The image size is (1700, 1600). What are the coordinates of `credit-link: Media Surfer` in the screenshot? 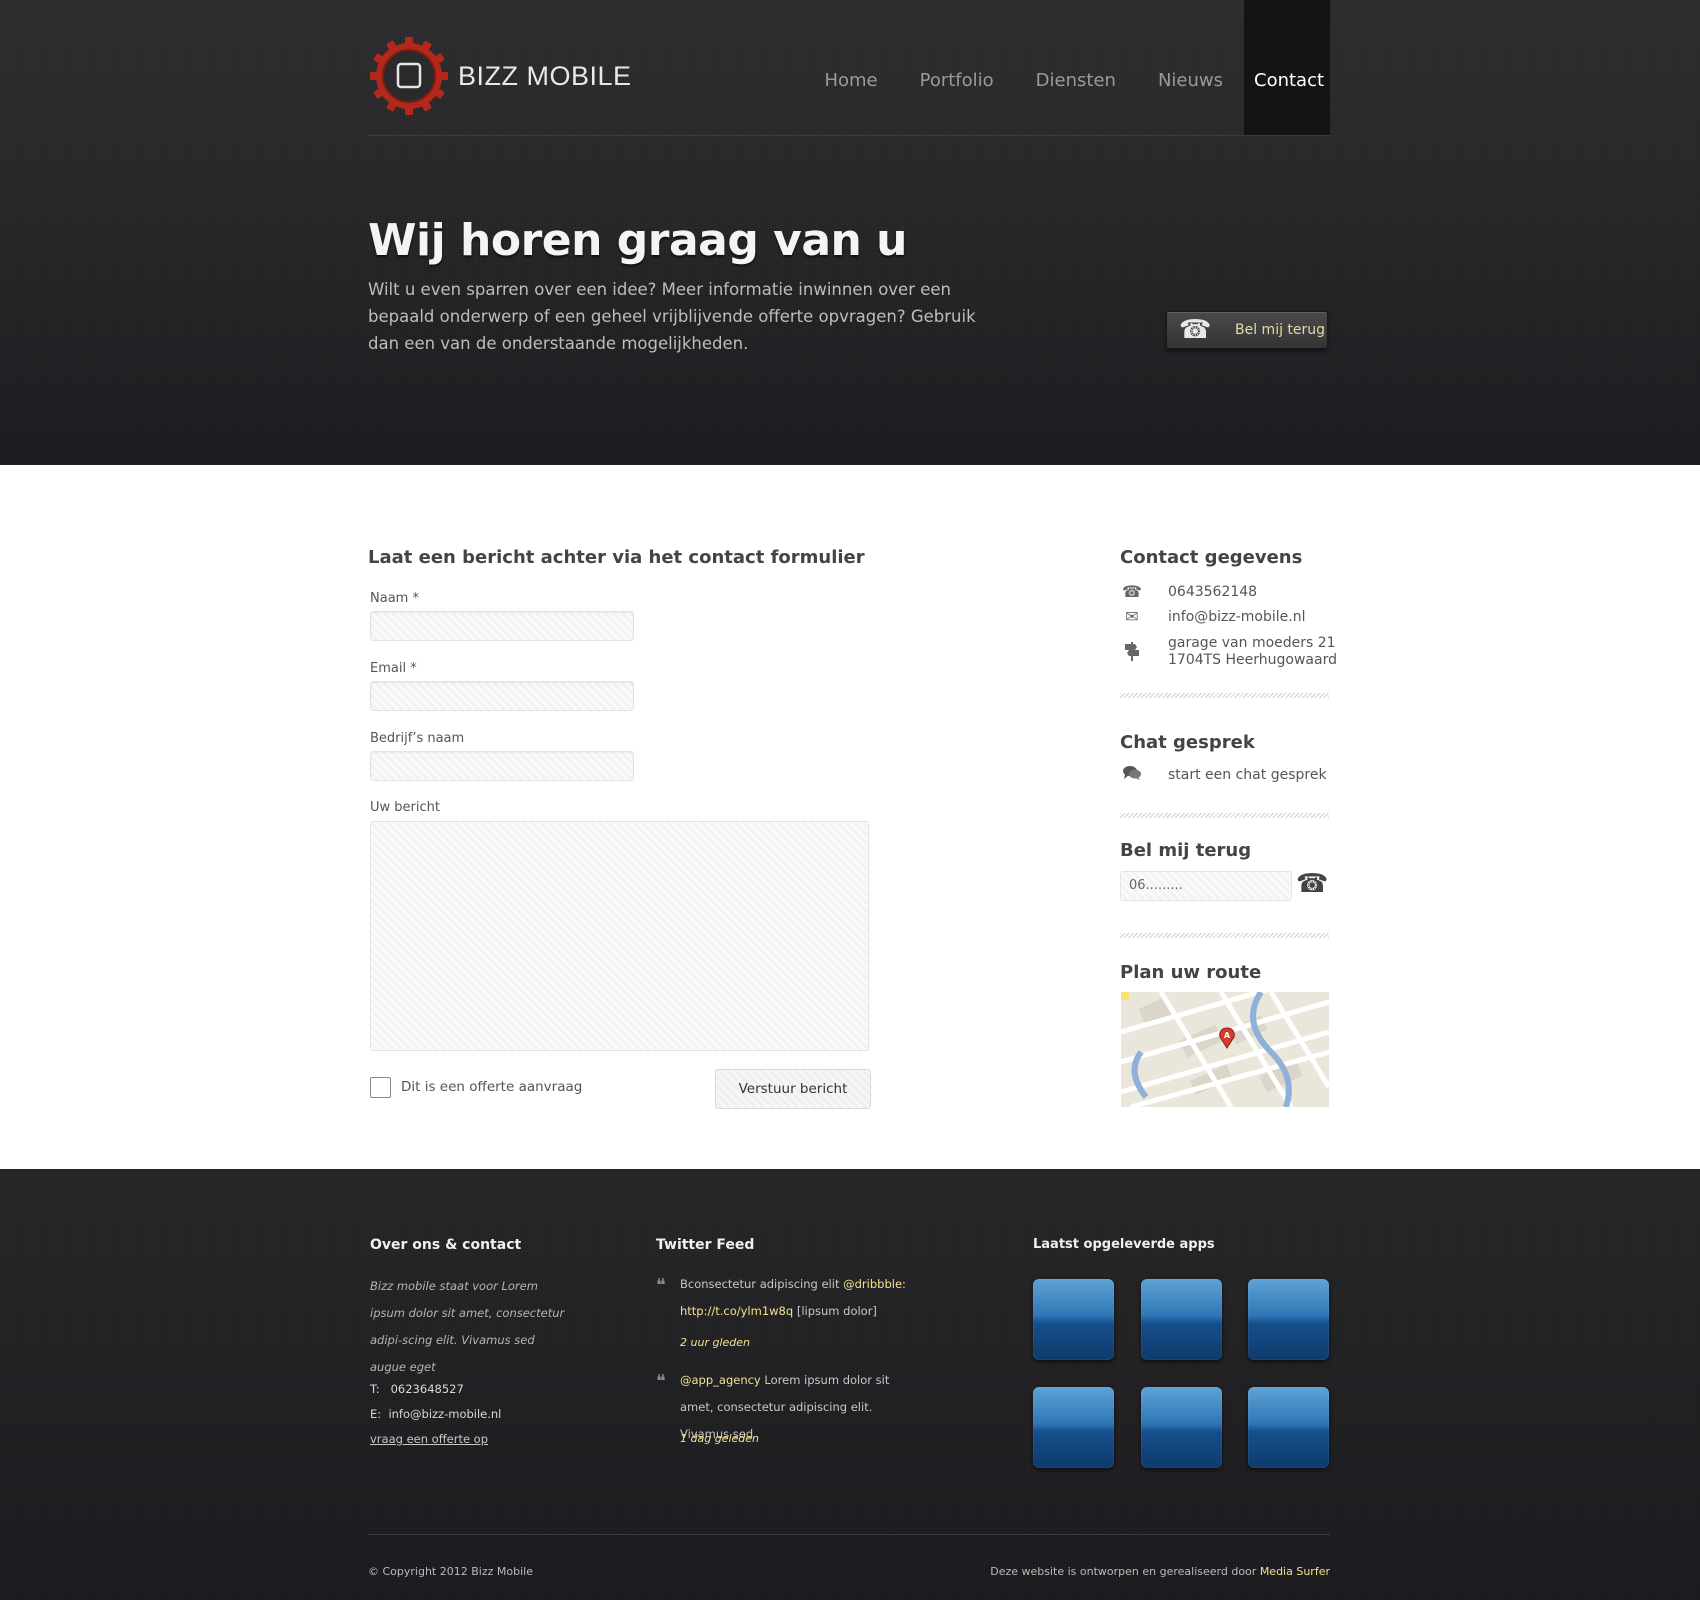 It's located at (1295, 1571).